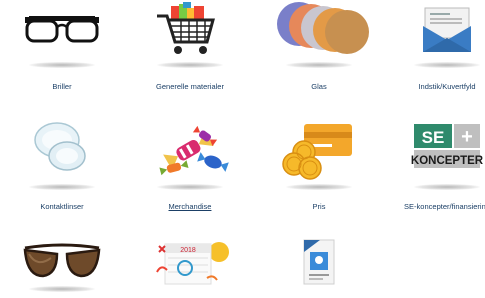 Image resolution: width=485 pixels, height=298 pixels. What do you see at coordinates (467, 137) in the screenshot?
I see `logo-plus-text: +` at bounding box center [467, 137].